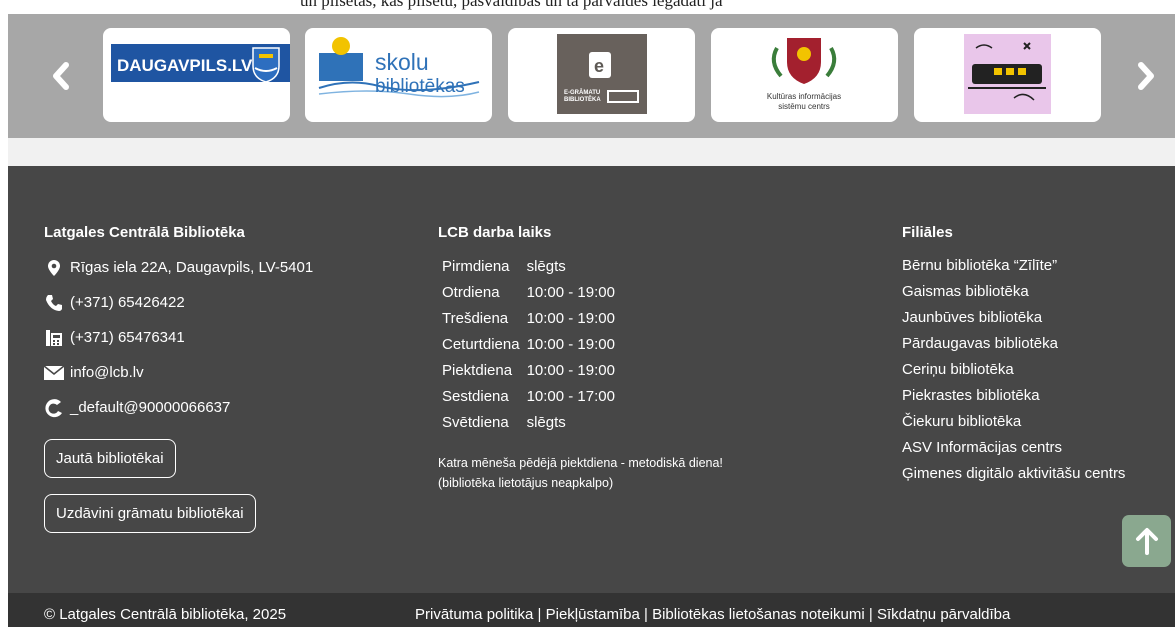 The height and width of the screenshot is (627, 1175). What do you see at coordinates (804, 106) in the screenshot?
I see `kis-caption-2: sistēmu centrs` at bounding box center [804, 106].